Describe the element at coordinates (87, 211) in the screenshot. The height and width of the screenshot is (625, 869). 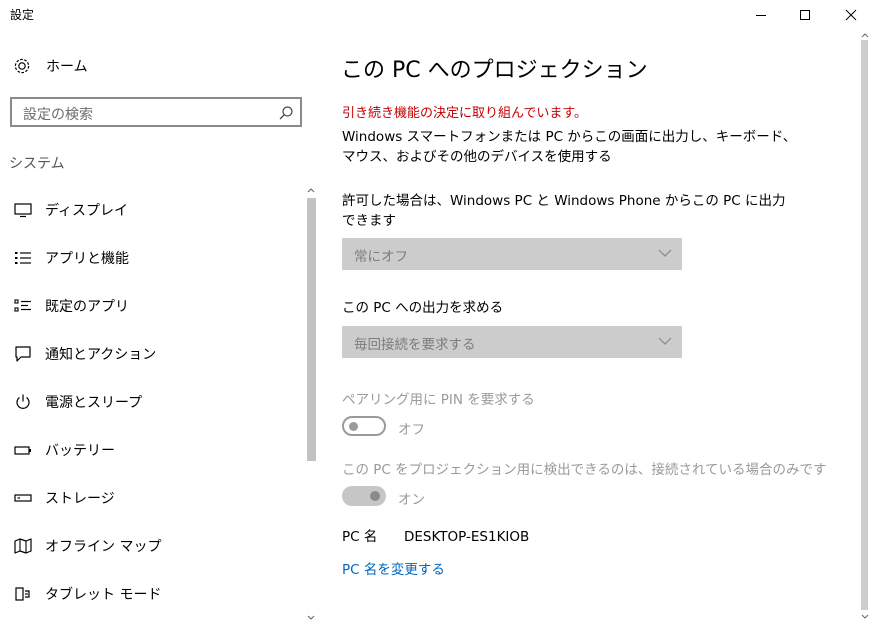
I see `sidebar-item-label: ディスプレイ` at that location.